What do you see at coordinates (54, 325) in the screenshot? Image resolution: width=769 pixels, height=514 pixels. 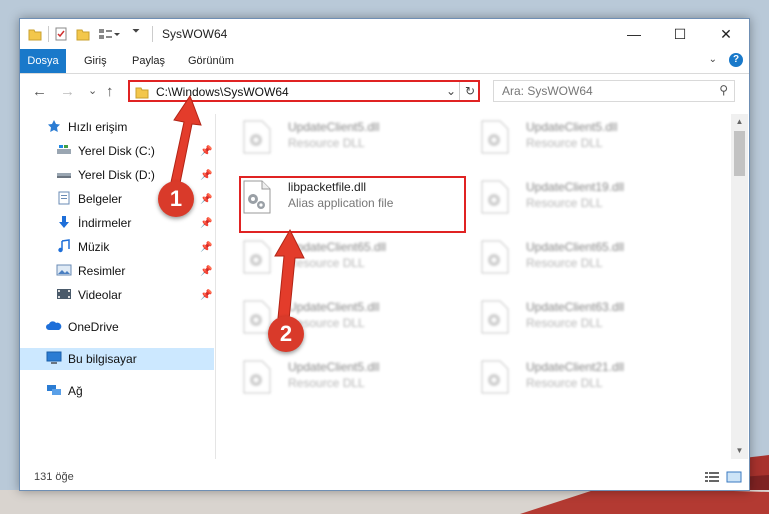 I see `cloud-icon` at bounding box center [54, 325].